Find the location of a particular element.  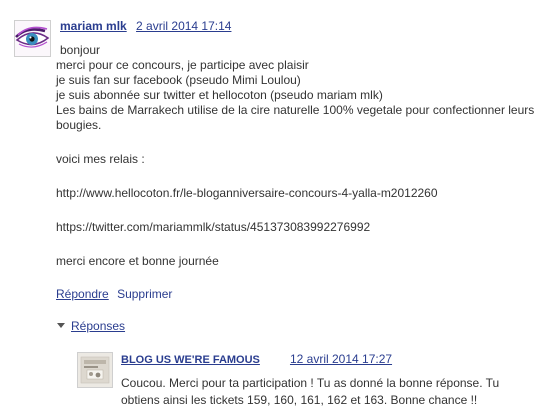

replies-toggle: Réponses is located at coordinates (91, 326).